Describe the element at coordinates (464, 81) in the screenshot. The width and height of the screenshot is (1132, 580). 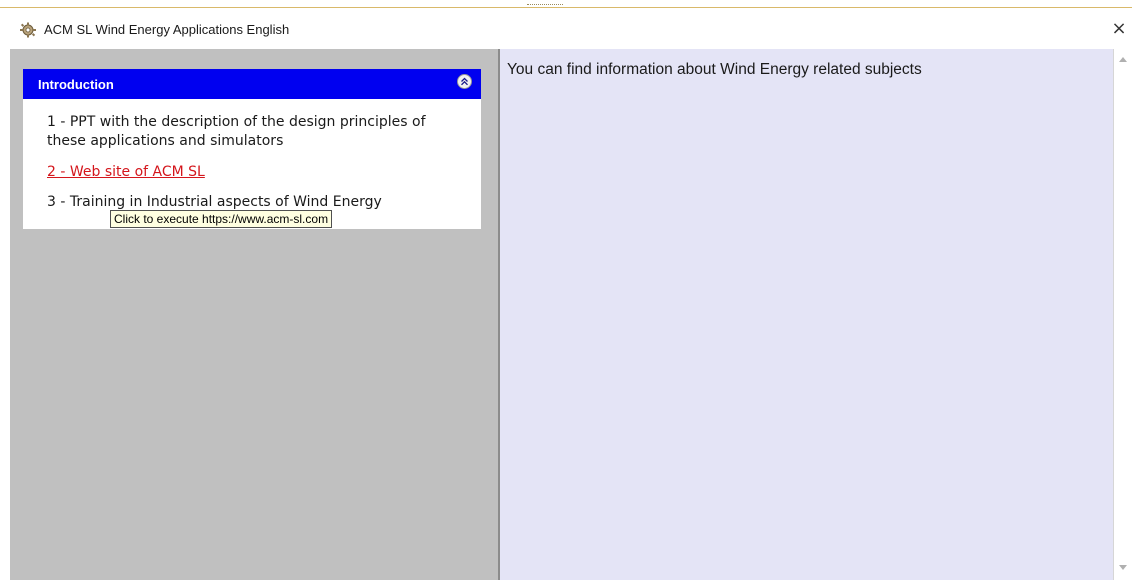
I see `double-chevron-up-icon` at that location.